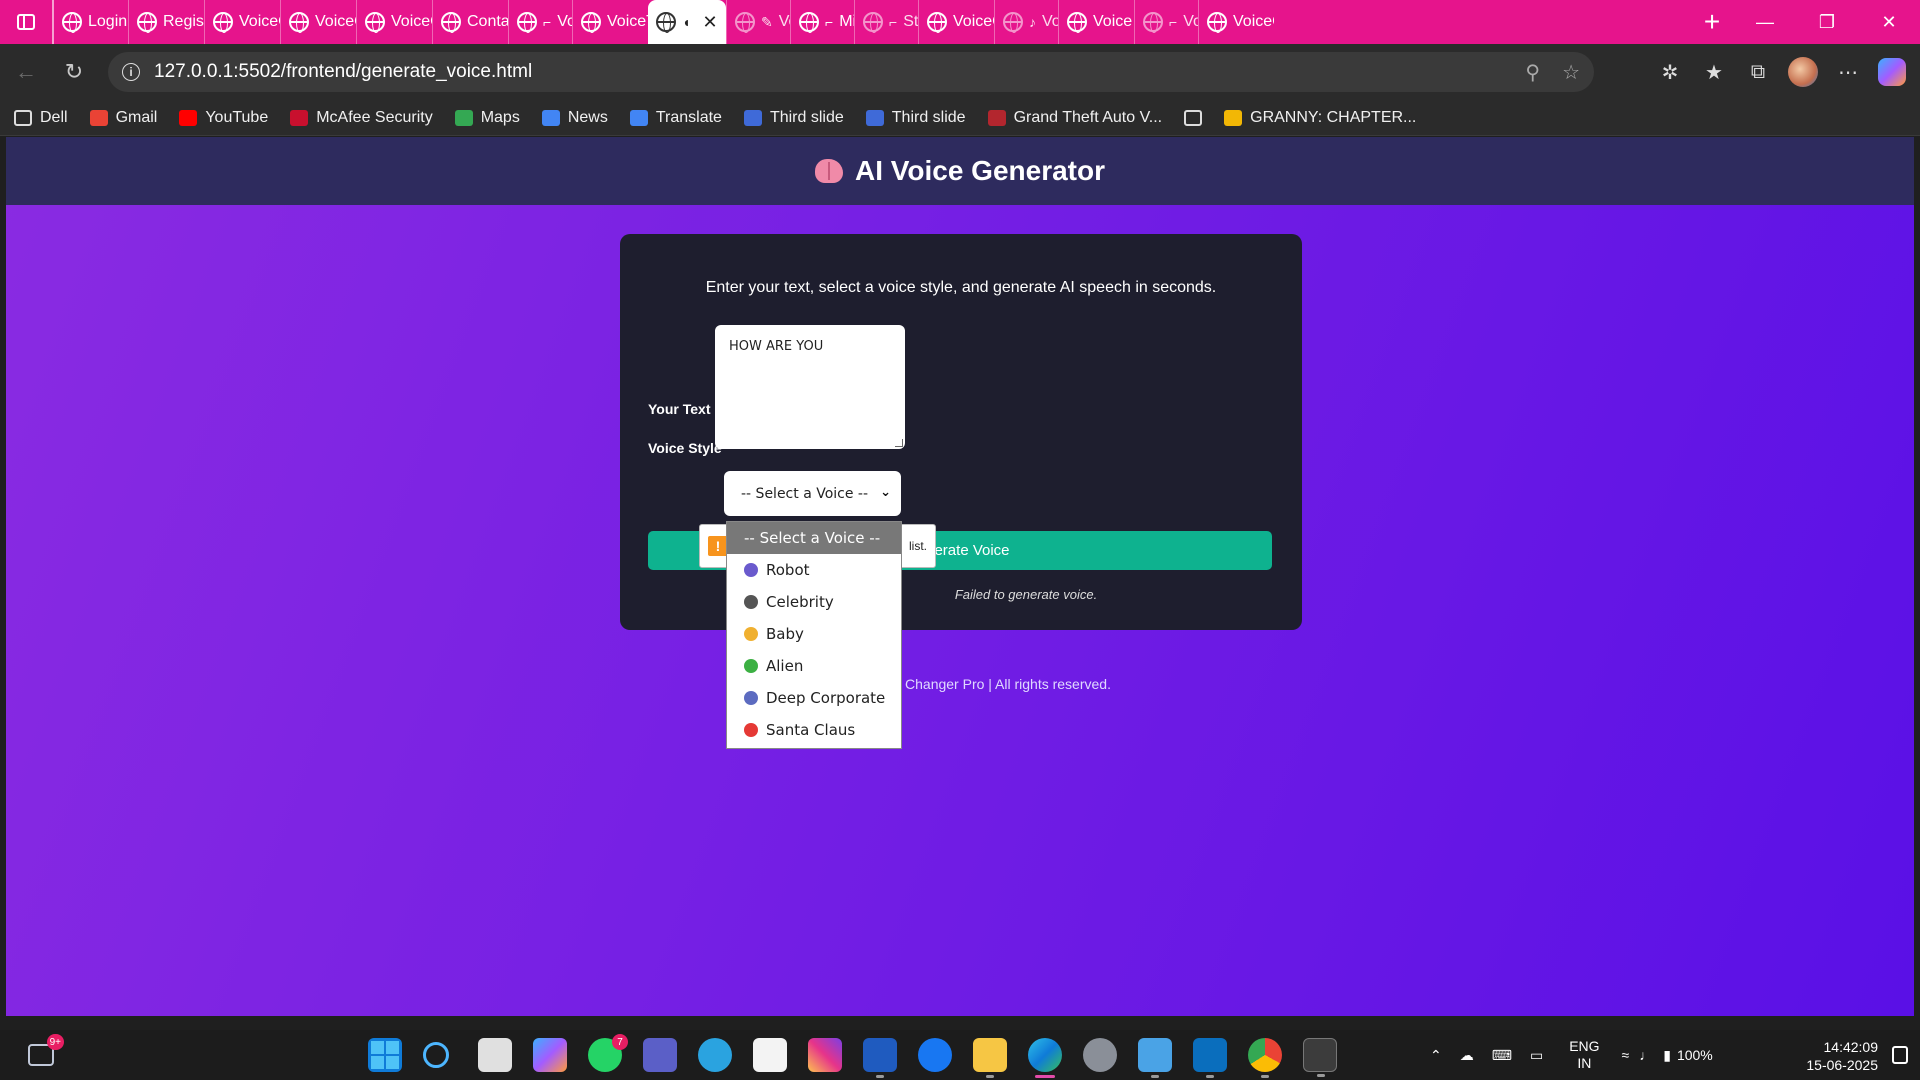 The width and height of the screenshot is (1920, 1080). Describe the element at coordinates (1712, 22) in the screenshot. I see `new-tab-button: +` at that location.